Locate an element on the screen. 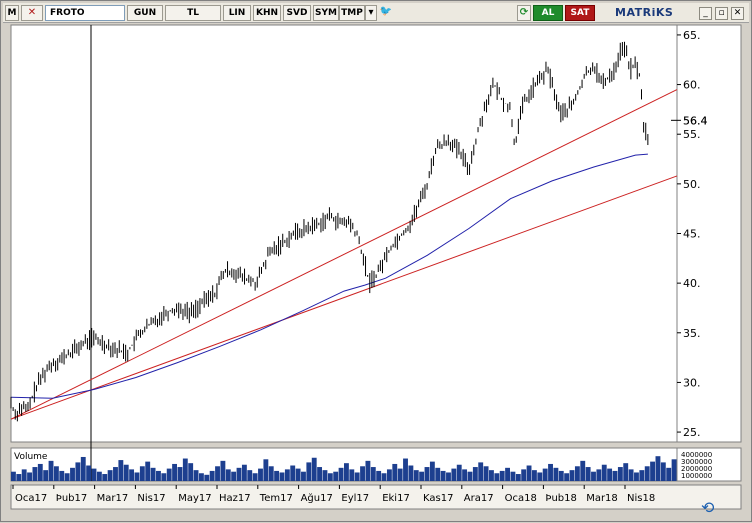 This screenshot has width=752, height=523. date-axis-label: Haz17 is located at coordinates (235, 498).